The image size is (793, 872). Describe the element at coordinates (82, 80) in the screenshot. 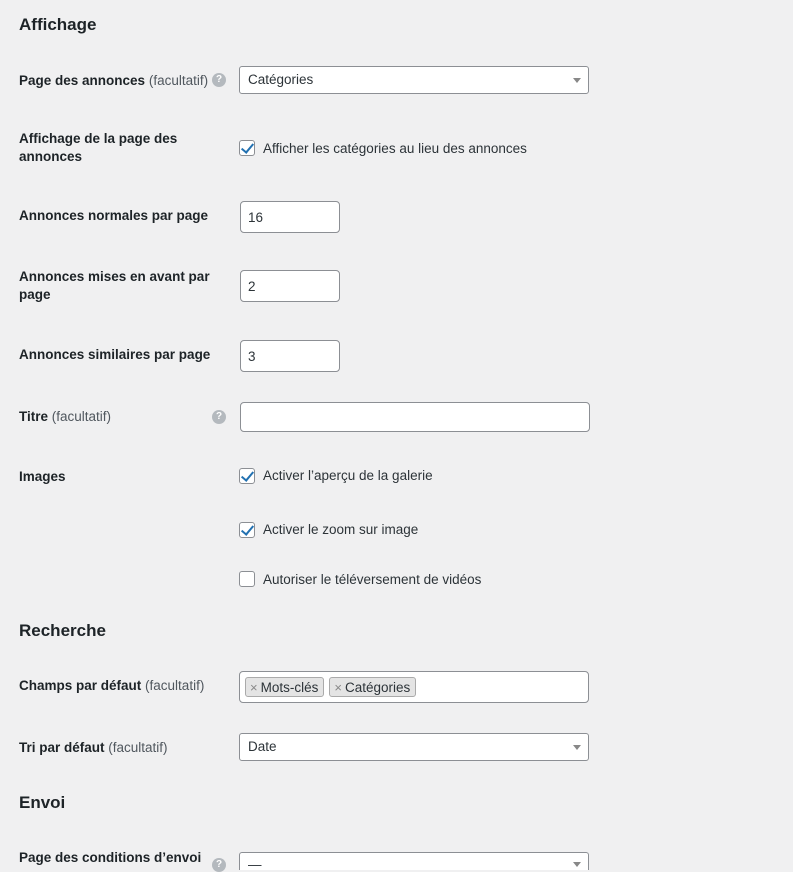

I see `listings-page-label-text: Page des annonces` at that location.